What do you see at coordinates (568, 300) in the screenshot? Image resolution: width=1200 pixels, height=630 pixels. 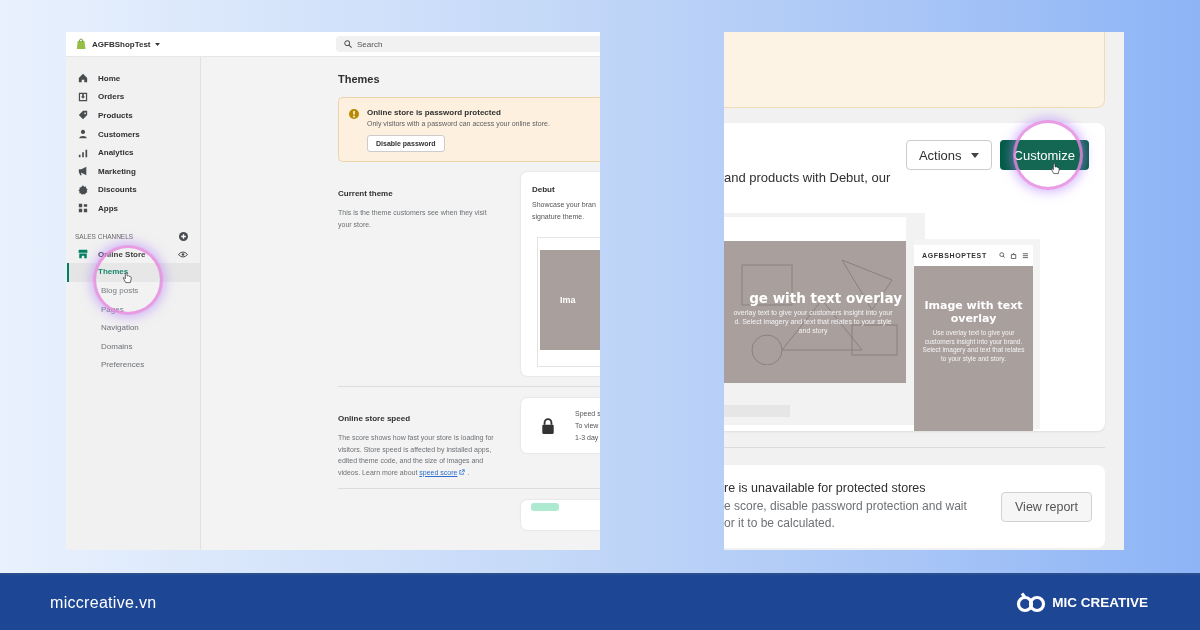 I see `hero-heading: Ima` at bounding box center [568, 300].